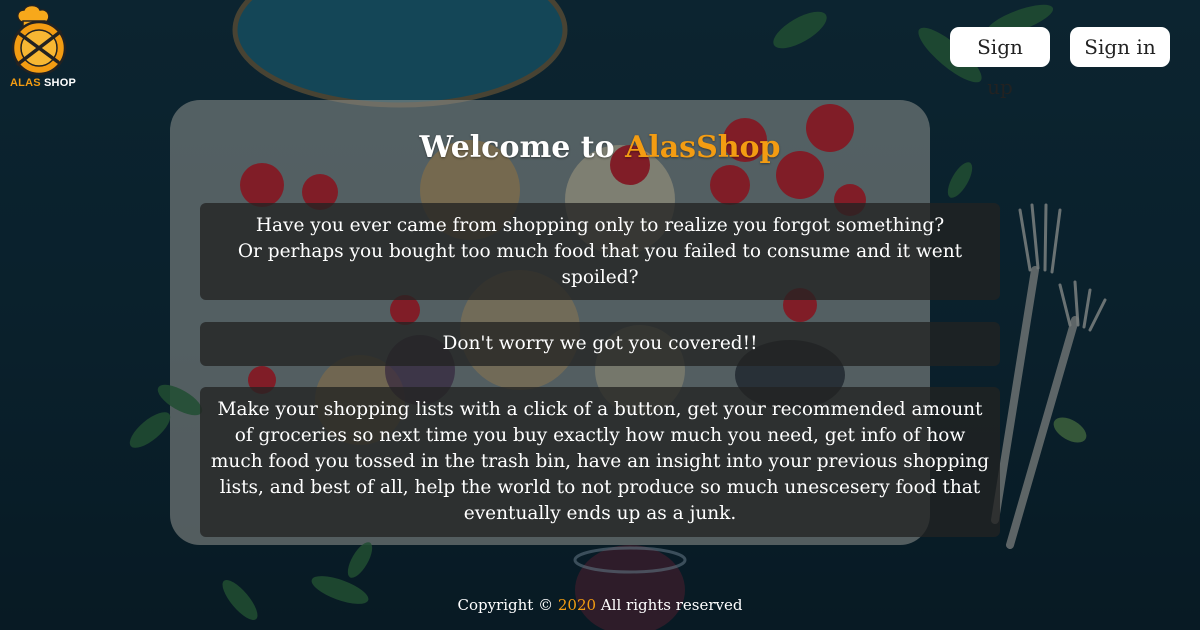 The height and width of the screenshot is (630, 1200). I want to click on footer-year: 2020, so click(577, 605).